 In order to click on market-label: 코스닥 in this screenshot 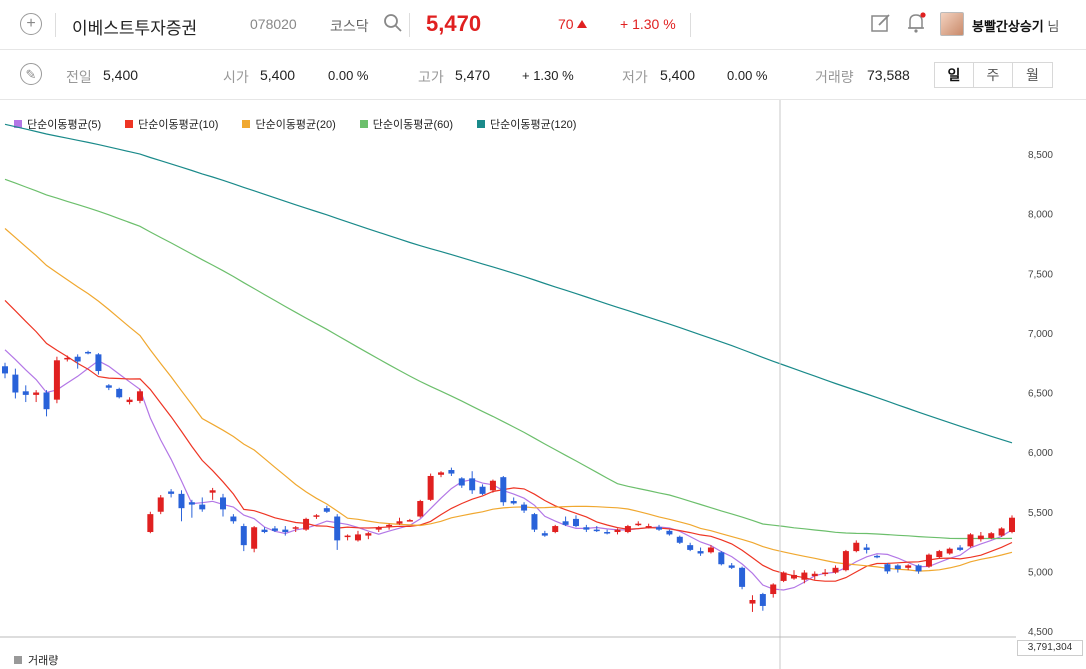, I will do `click(349, 26)`.